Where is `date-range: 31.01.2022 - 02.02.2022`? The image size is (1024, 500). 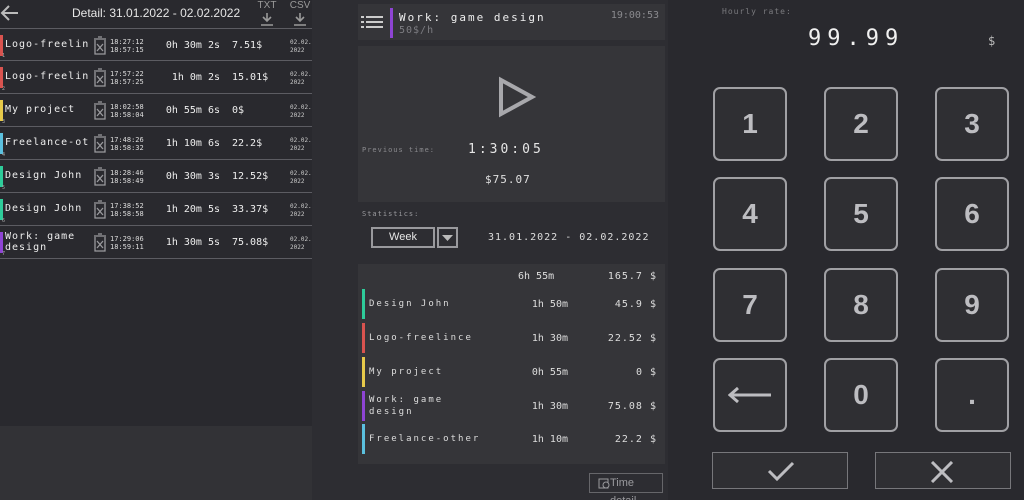 date-range: 31.01.2022 - 02.02.2022 is located at coordinates (569, 237).